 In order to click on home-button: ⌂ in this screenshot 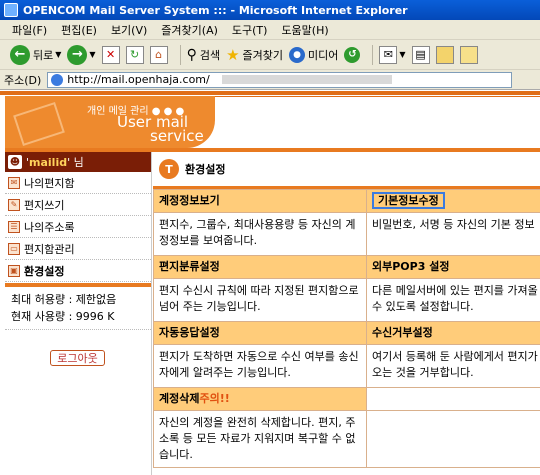, I will do `click(158, 54)`.